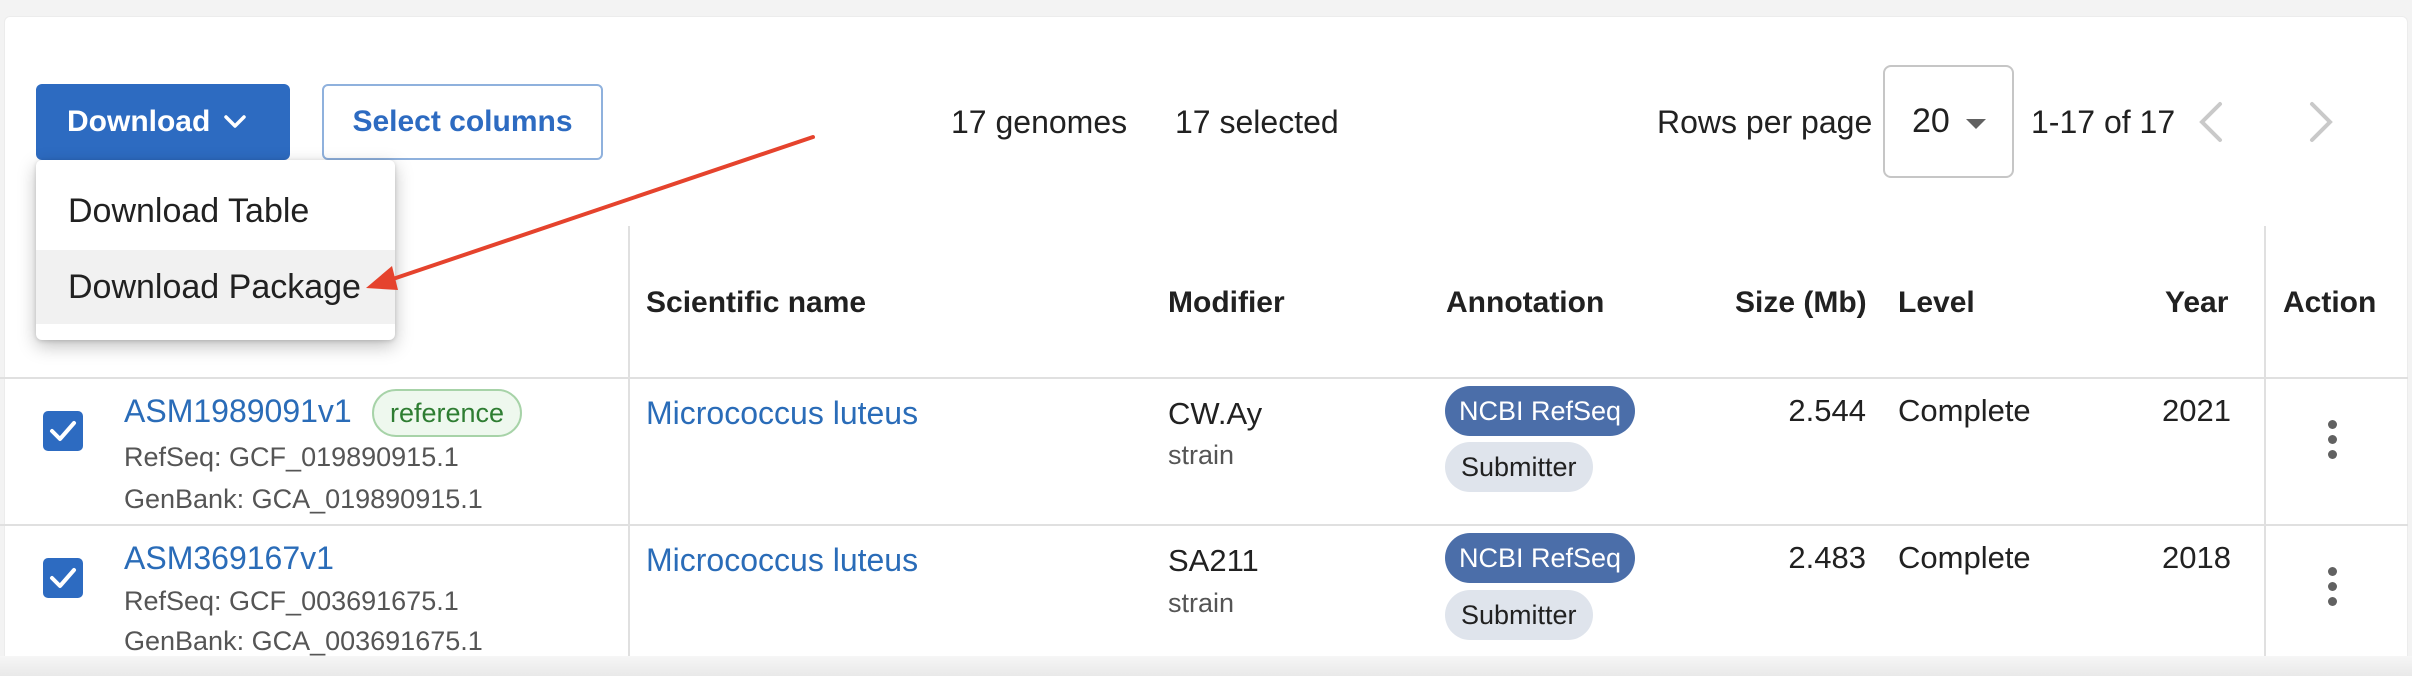 The width and height of the screenshot is (2412, 676). Describe the element at coordinates (2103, 122) in the screenshot. I see `pagination-range: 1-17 of 17` at that location.